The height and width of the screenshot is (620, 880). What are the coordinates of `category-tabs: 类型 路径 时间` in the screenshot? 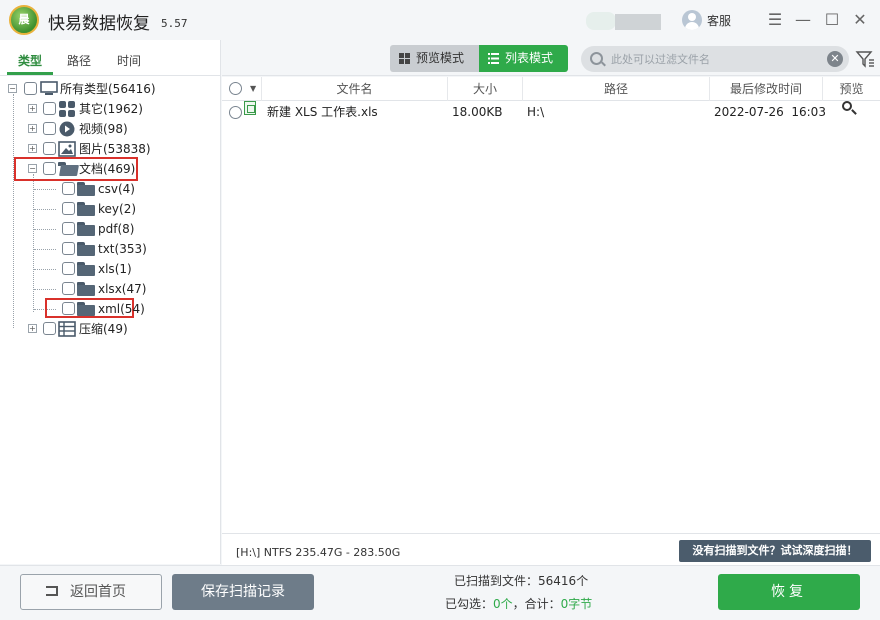 It's located at (110, 58).